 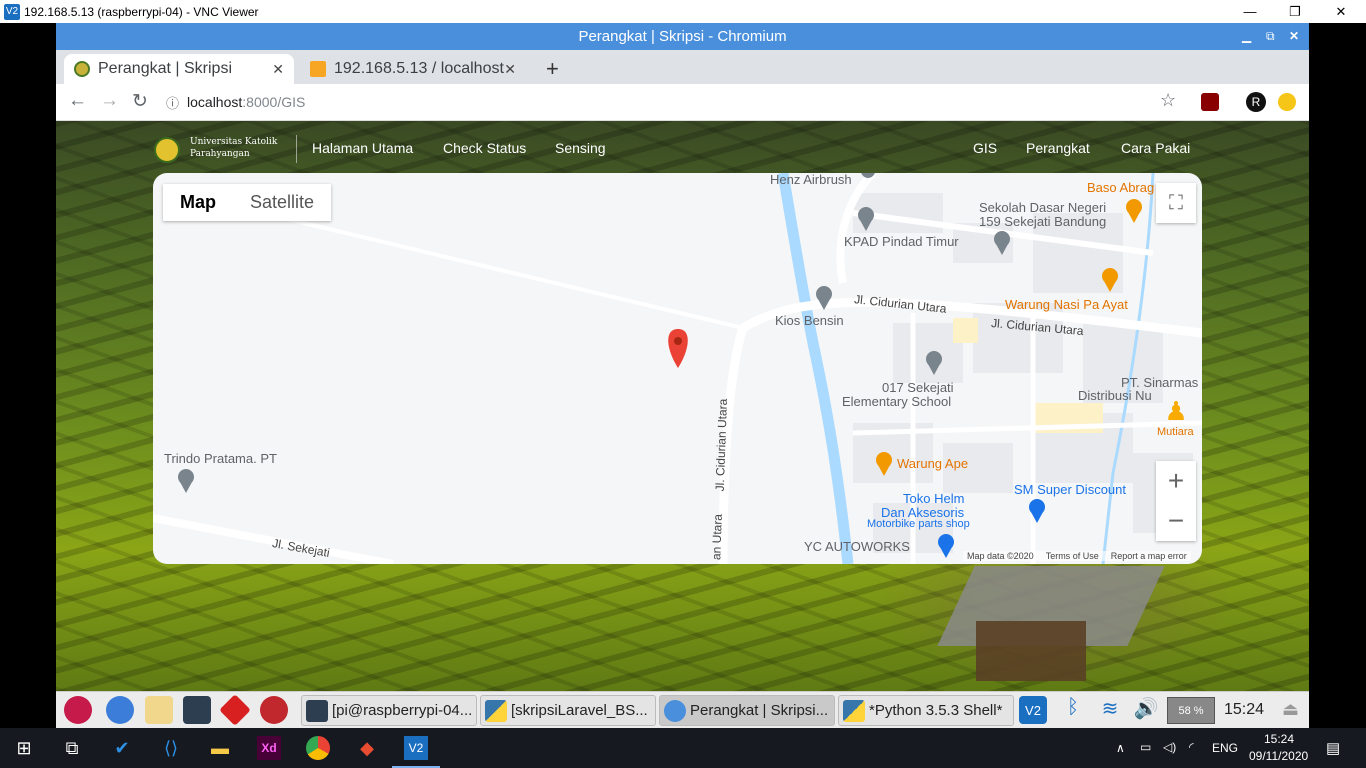 What do you see at coordinates (1246, 36) in the screenshot?
I see `chromium-minimize-icon: ▁` at bounding box center [1246, 36].